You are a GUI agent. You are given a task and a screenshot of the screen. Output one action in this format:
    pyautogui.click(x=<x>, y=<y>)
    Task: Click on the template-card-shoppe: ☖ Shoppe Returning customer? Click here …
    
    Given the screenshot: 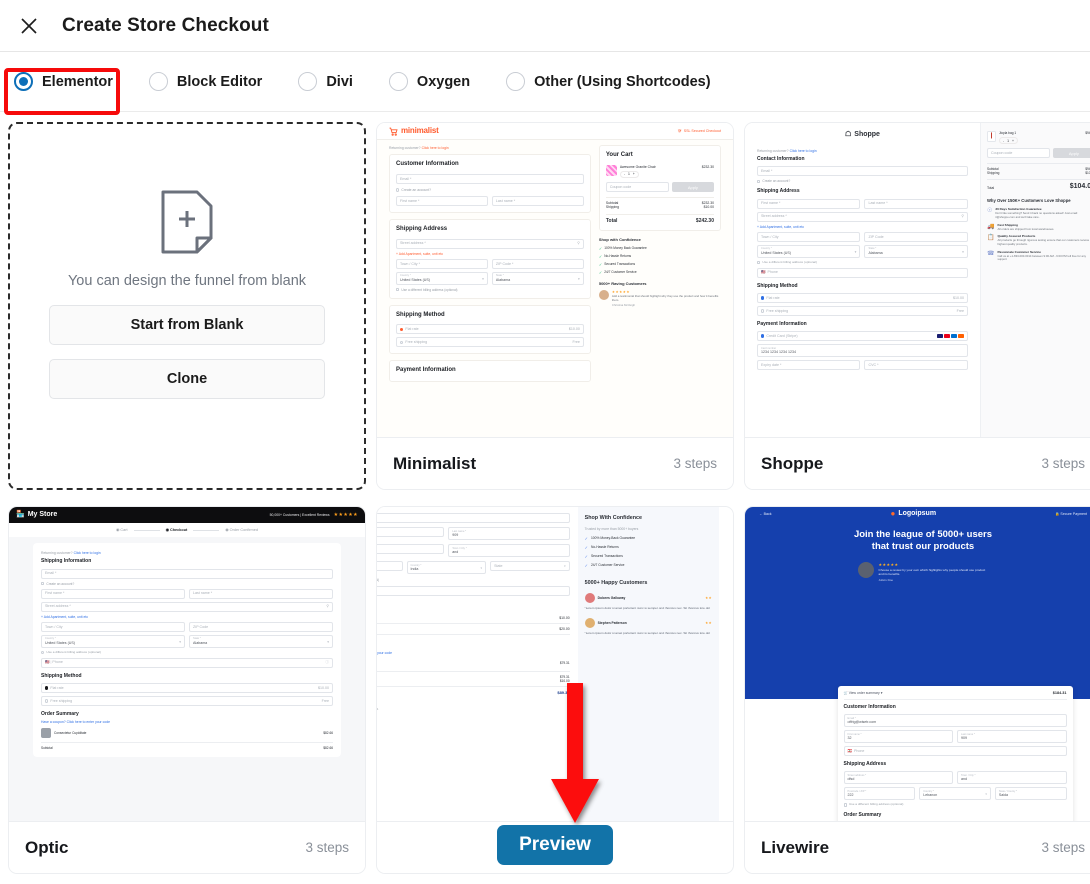 What is the action you would take?
    pyautogui.click(x=917, y=306)
    